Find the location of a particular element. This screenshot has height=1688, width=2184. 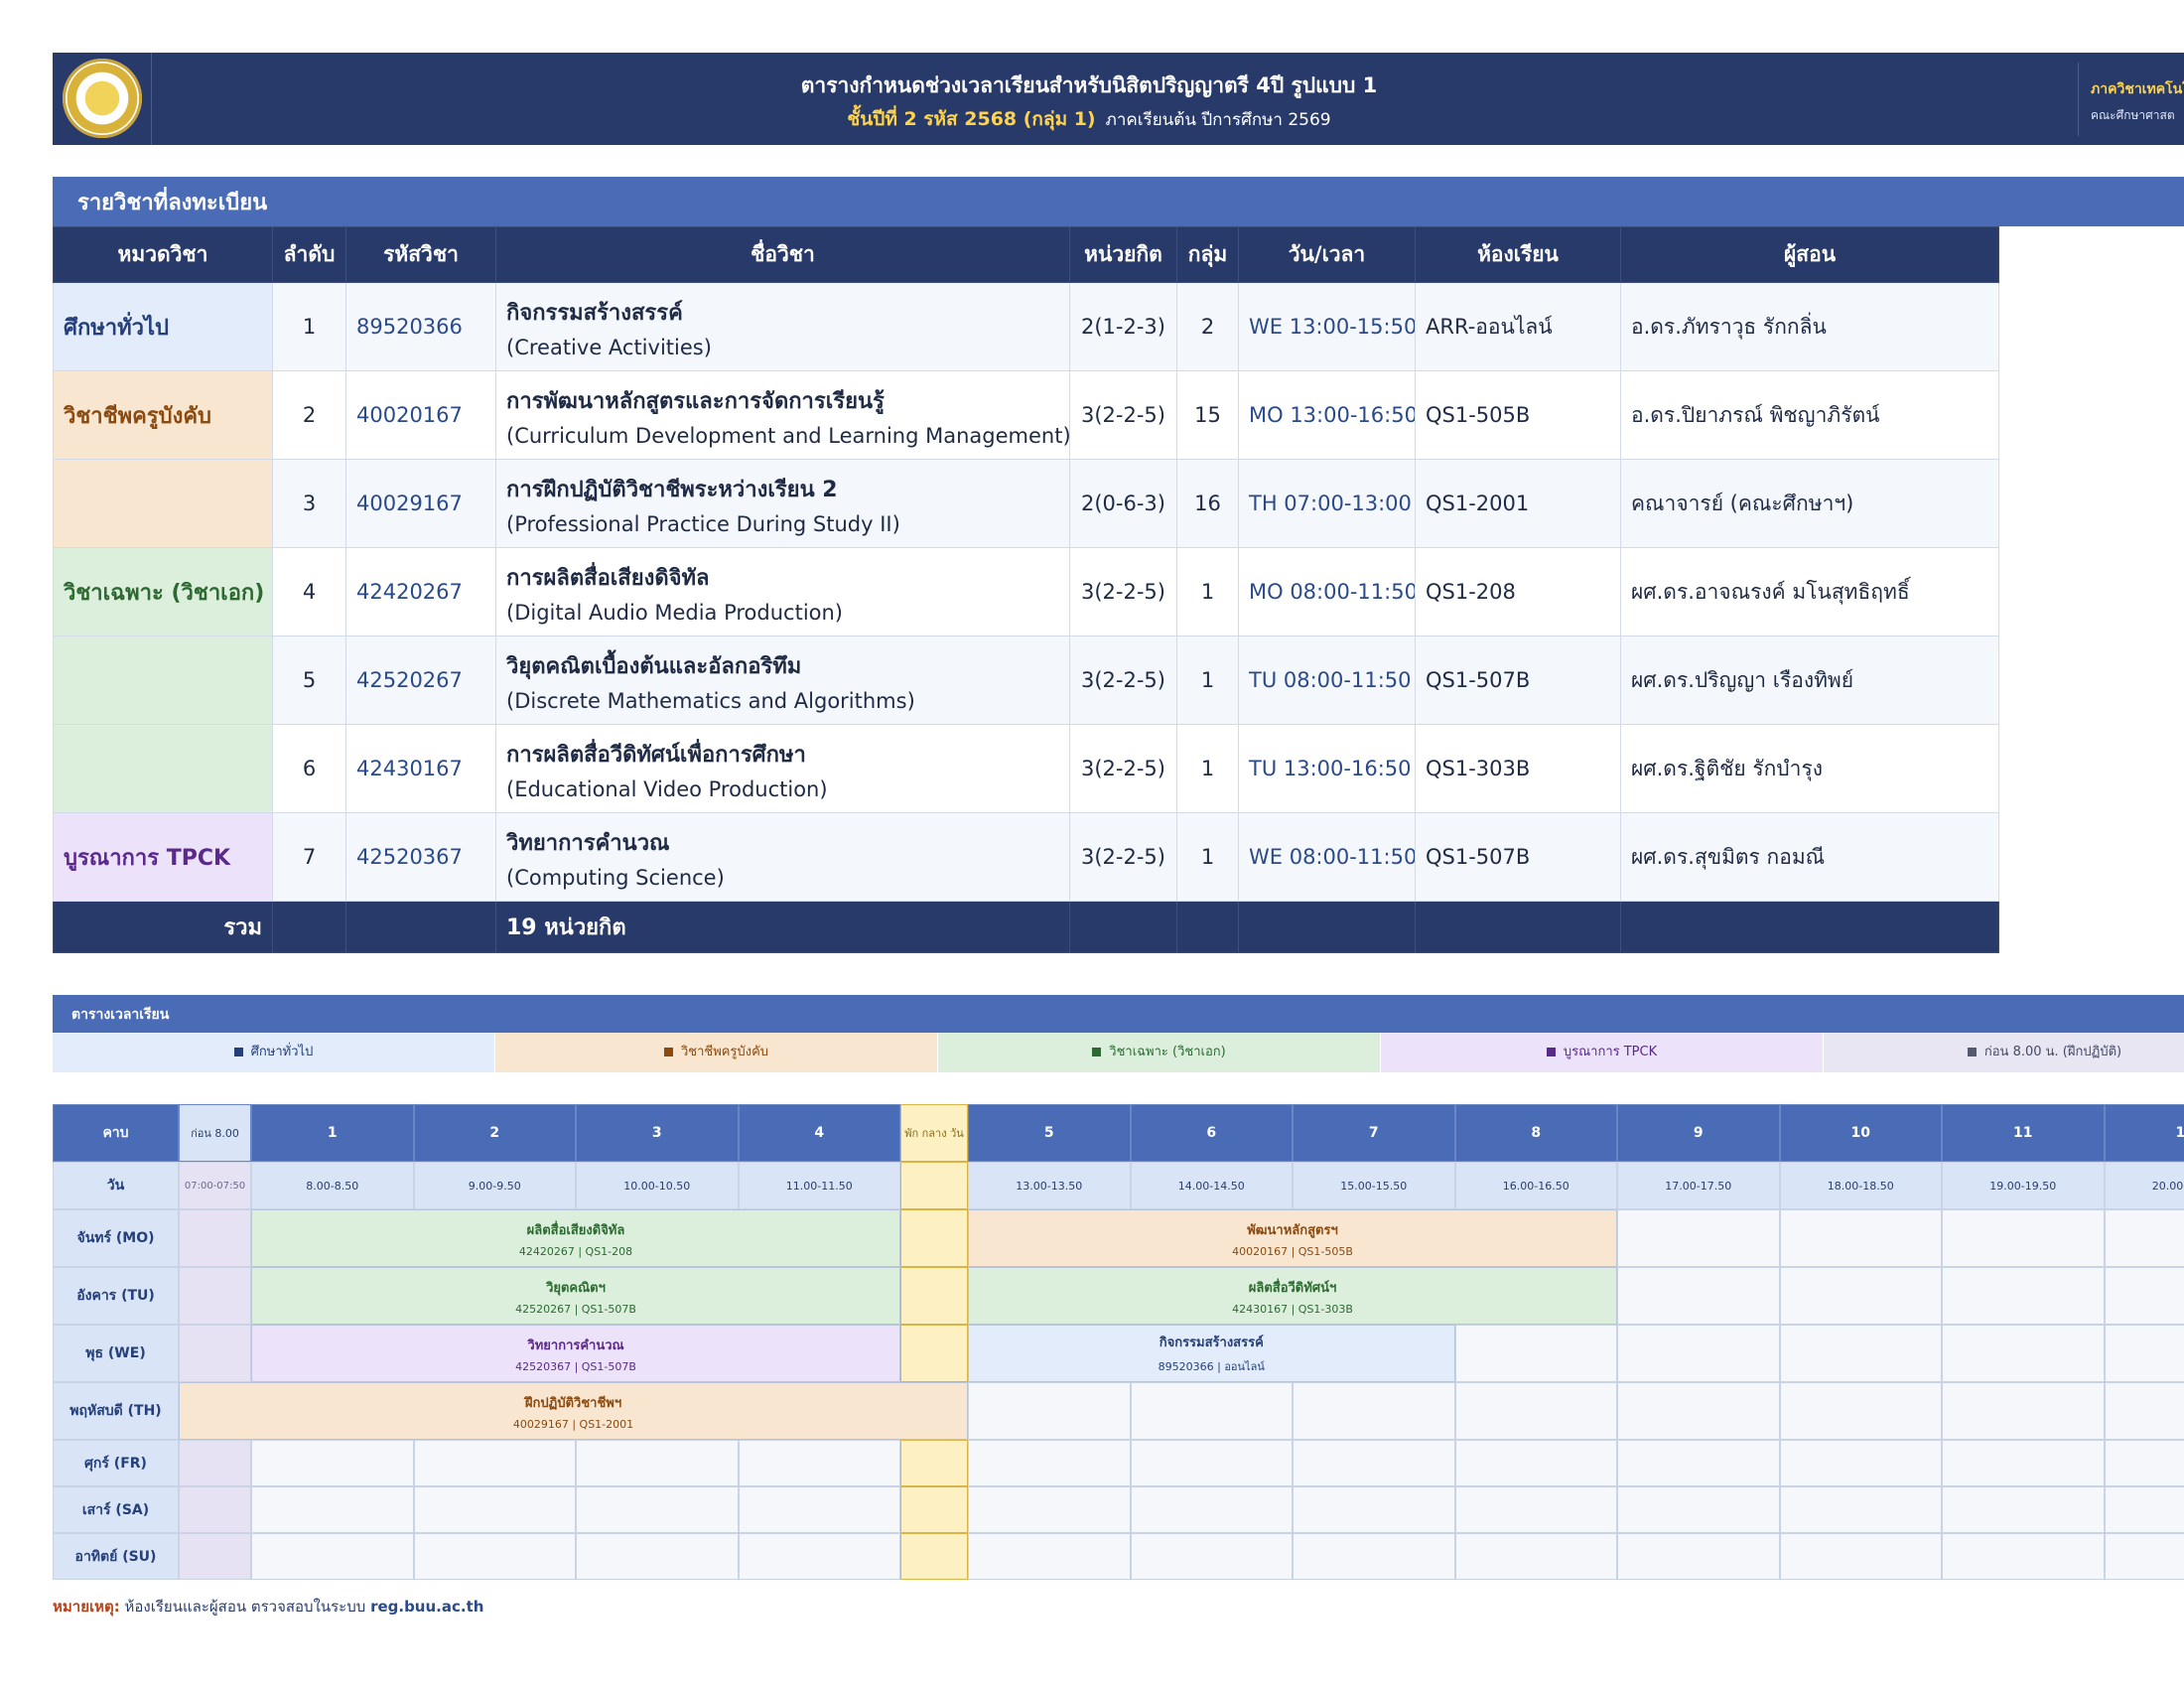

course-name-en: (Computing Science) is located at coordinates (615, 877).